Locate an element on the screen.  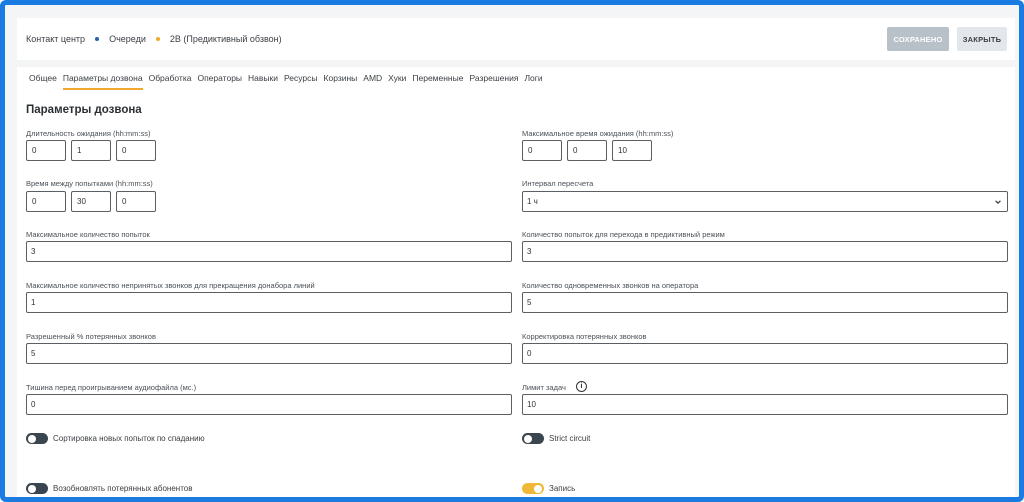
retry-interval-minutes-input: 30 is located at coordinates (91, 201).